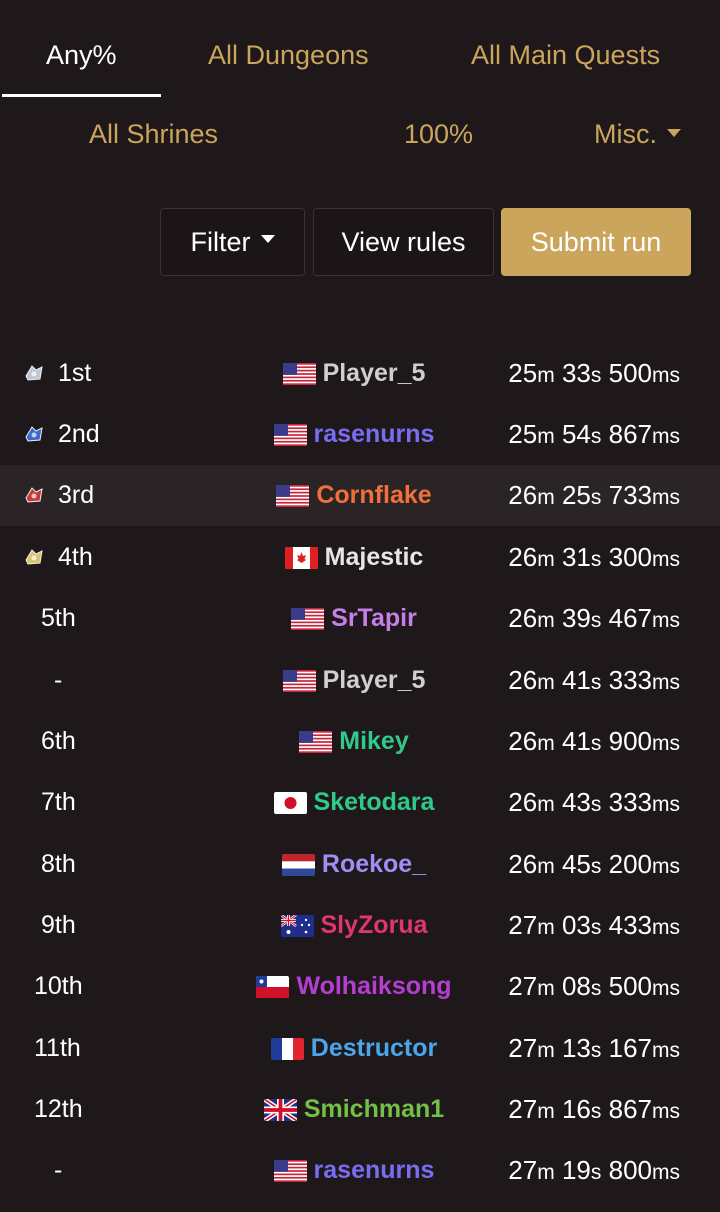 The width and height of the screenshot is (720, 1212). Describe the element at coordinates (81, 55) in the screenshot. I see `tab-any-percent: Any%` at that location.